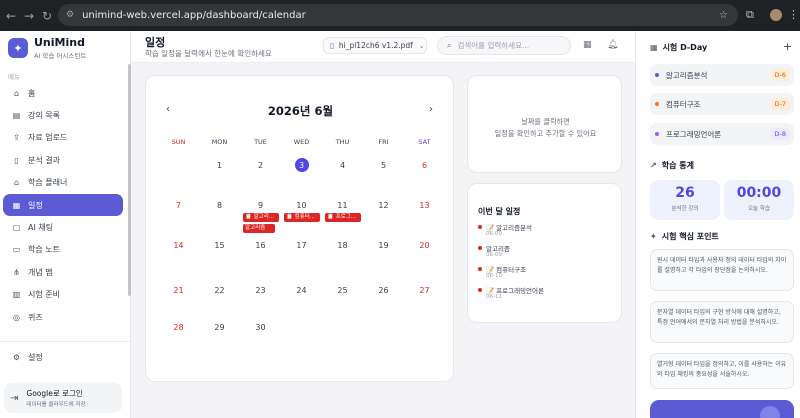 The width and height of the screenshot is (800, 418). Describe the element at coordinates (383, 165) in the screenshot. I see `calendar-day: 5` at that location.